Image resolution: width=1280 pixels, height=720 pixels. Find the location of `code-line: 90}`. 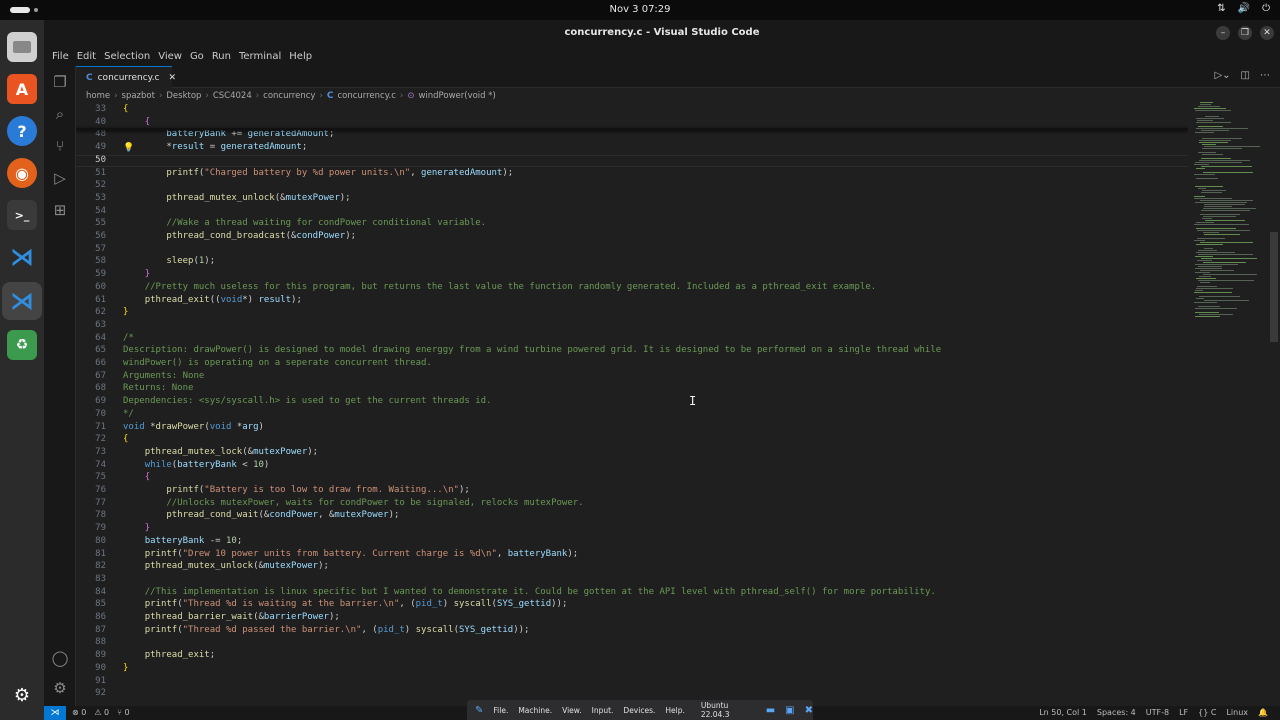

code-line: 90} is located at coordinates (632, 669).